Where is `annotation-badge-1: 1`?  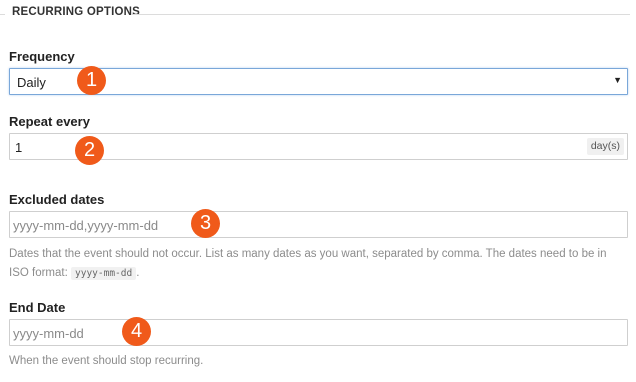
annotation-badge-1: 1 is located at coordinates (91, 80).